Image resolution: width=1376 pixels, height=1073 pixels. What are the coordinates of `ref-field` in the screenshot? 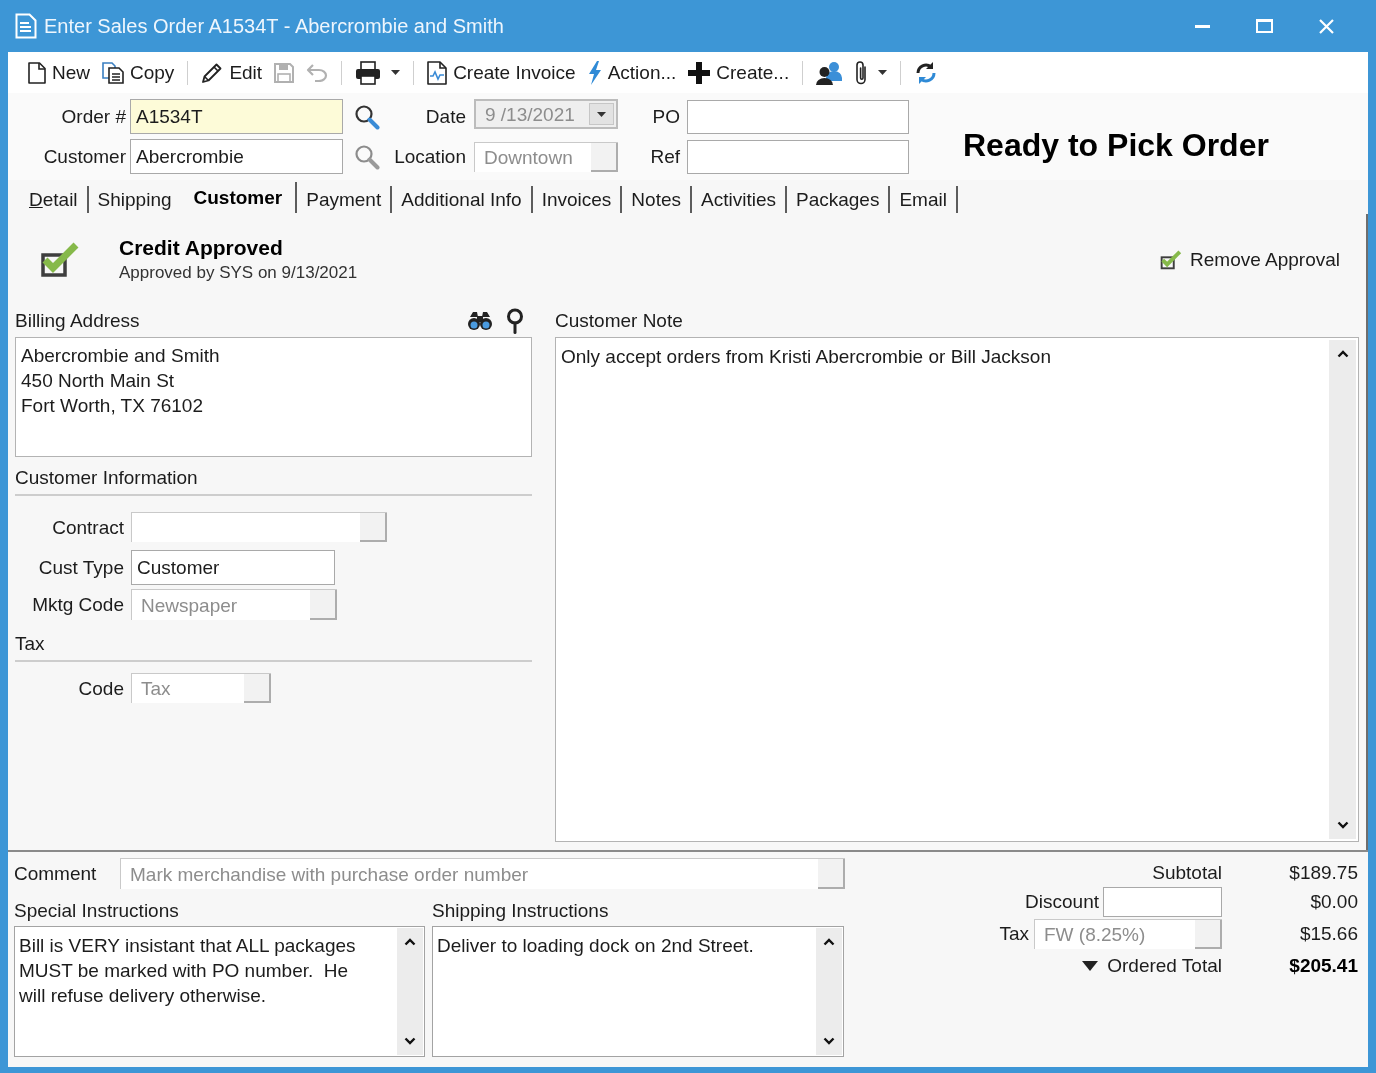 It's located at (798, 156).